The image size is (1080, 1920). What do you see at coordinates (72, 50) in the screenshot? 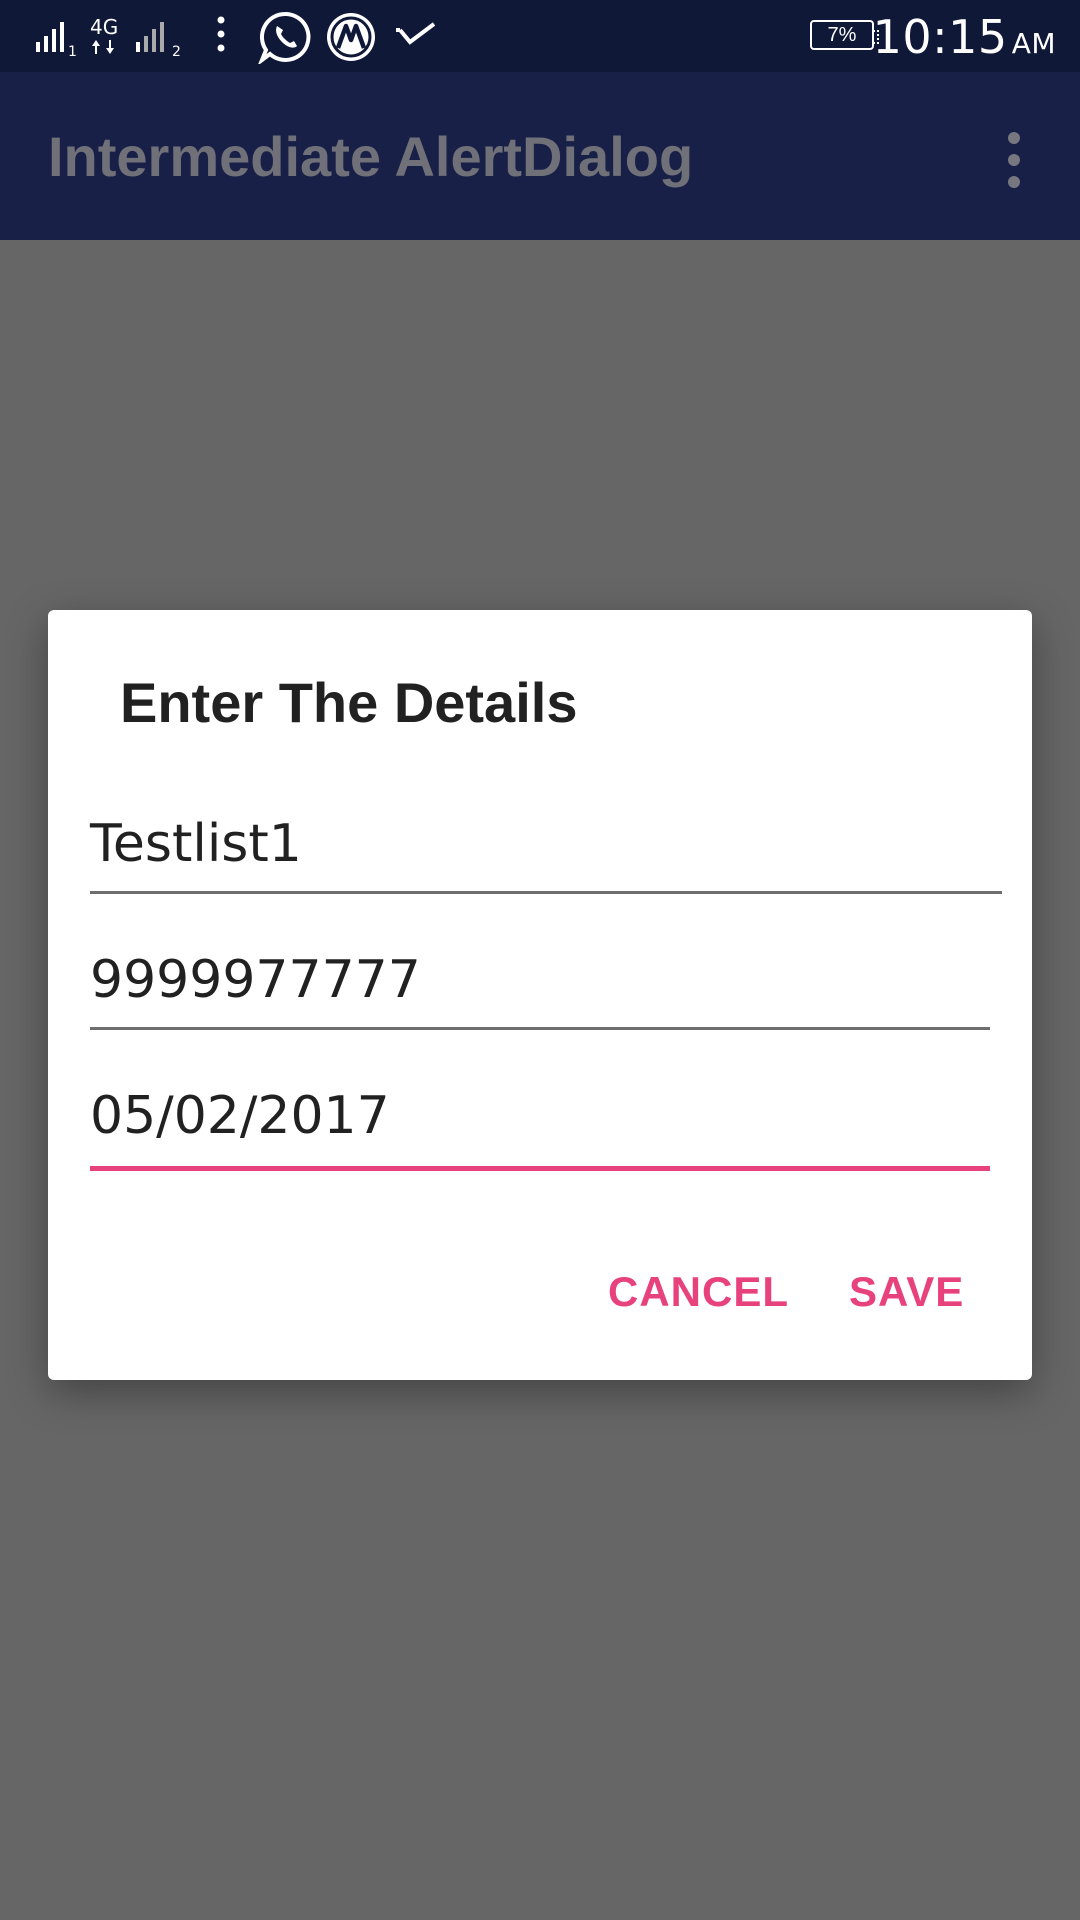
I see `svg-text: 1` at bounding box center [72, 50].